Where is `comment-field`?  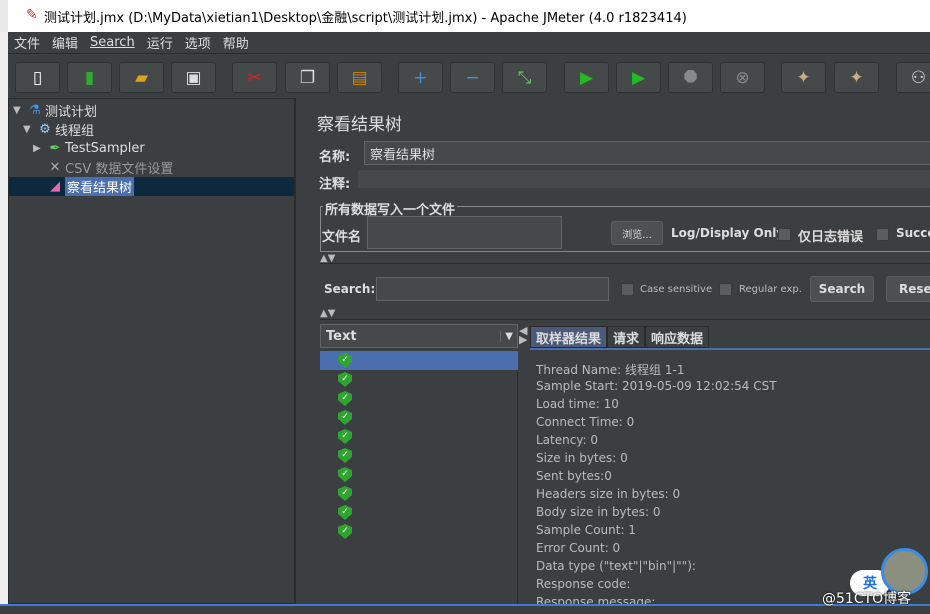 comment-field is located at coordinates (644, 179).